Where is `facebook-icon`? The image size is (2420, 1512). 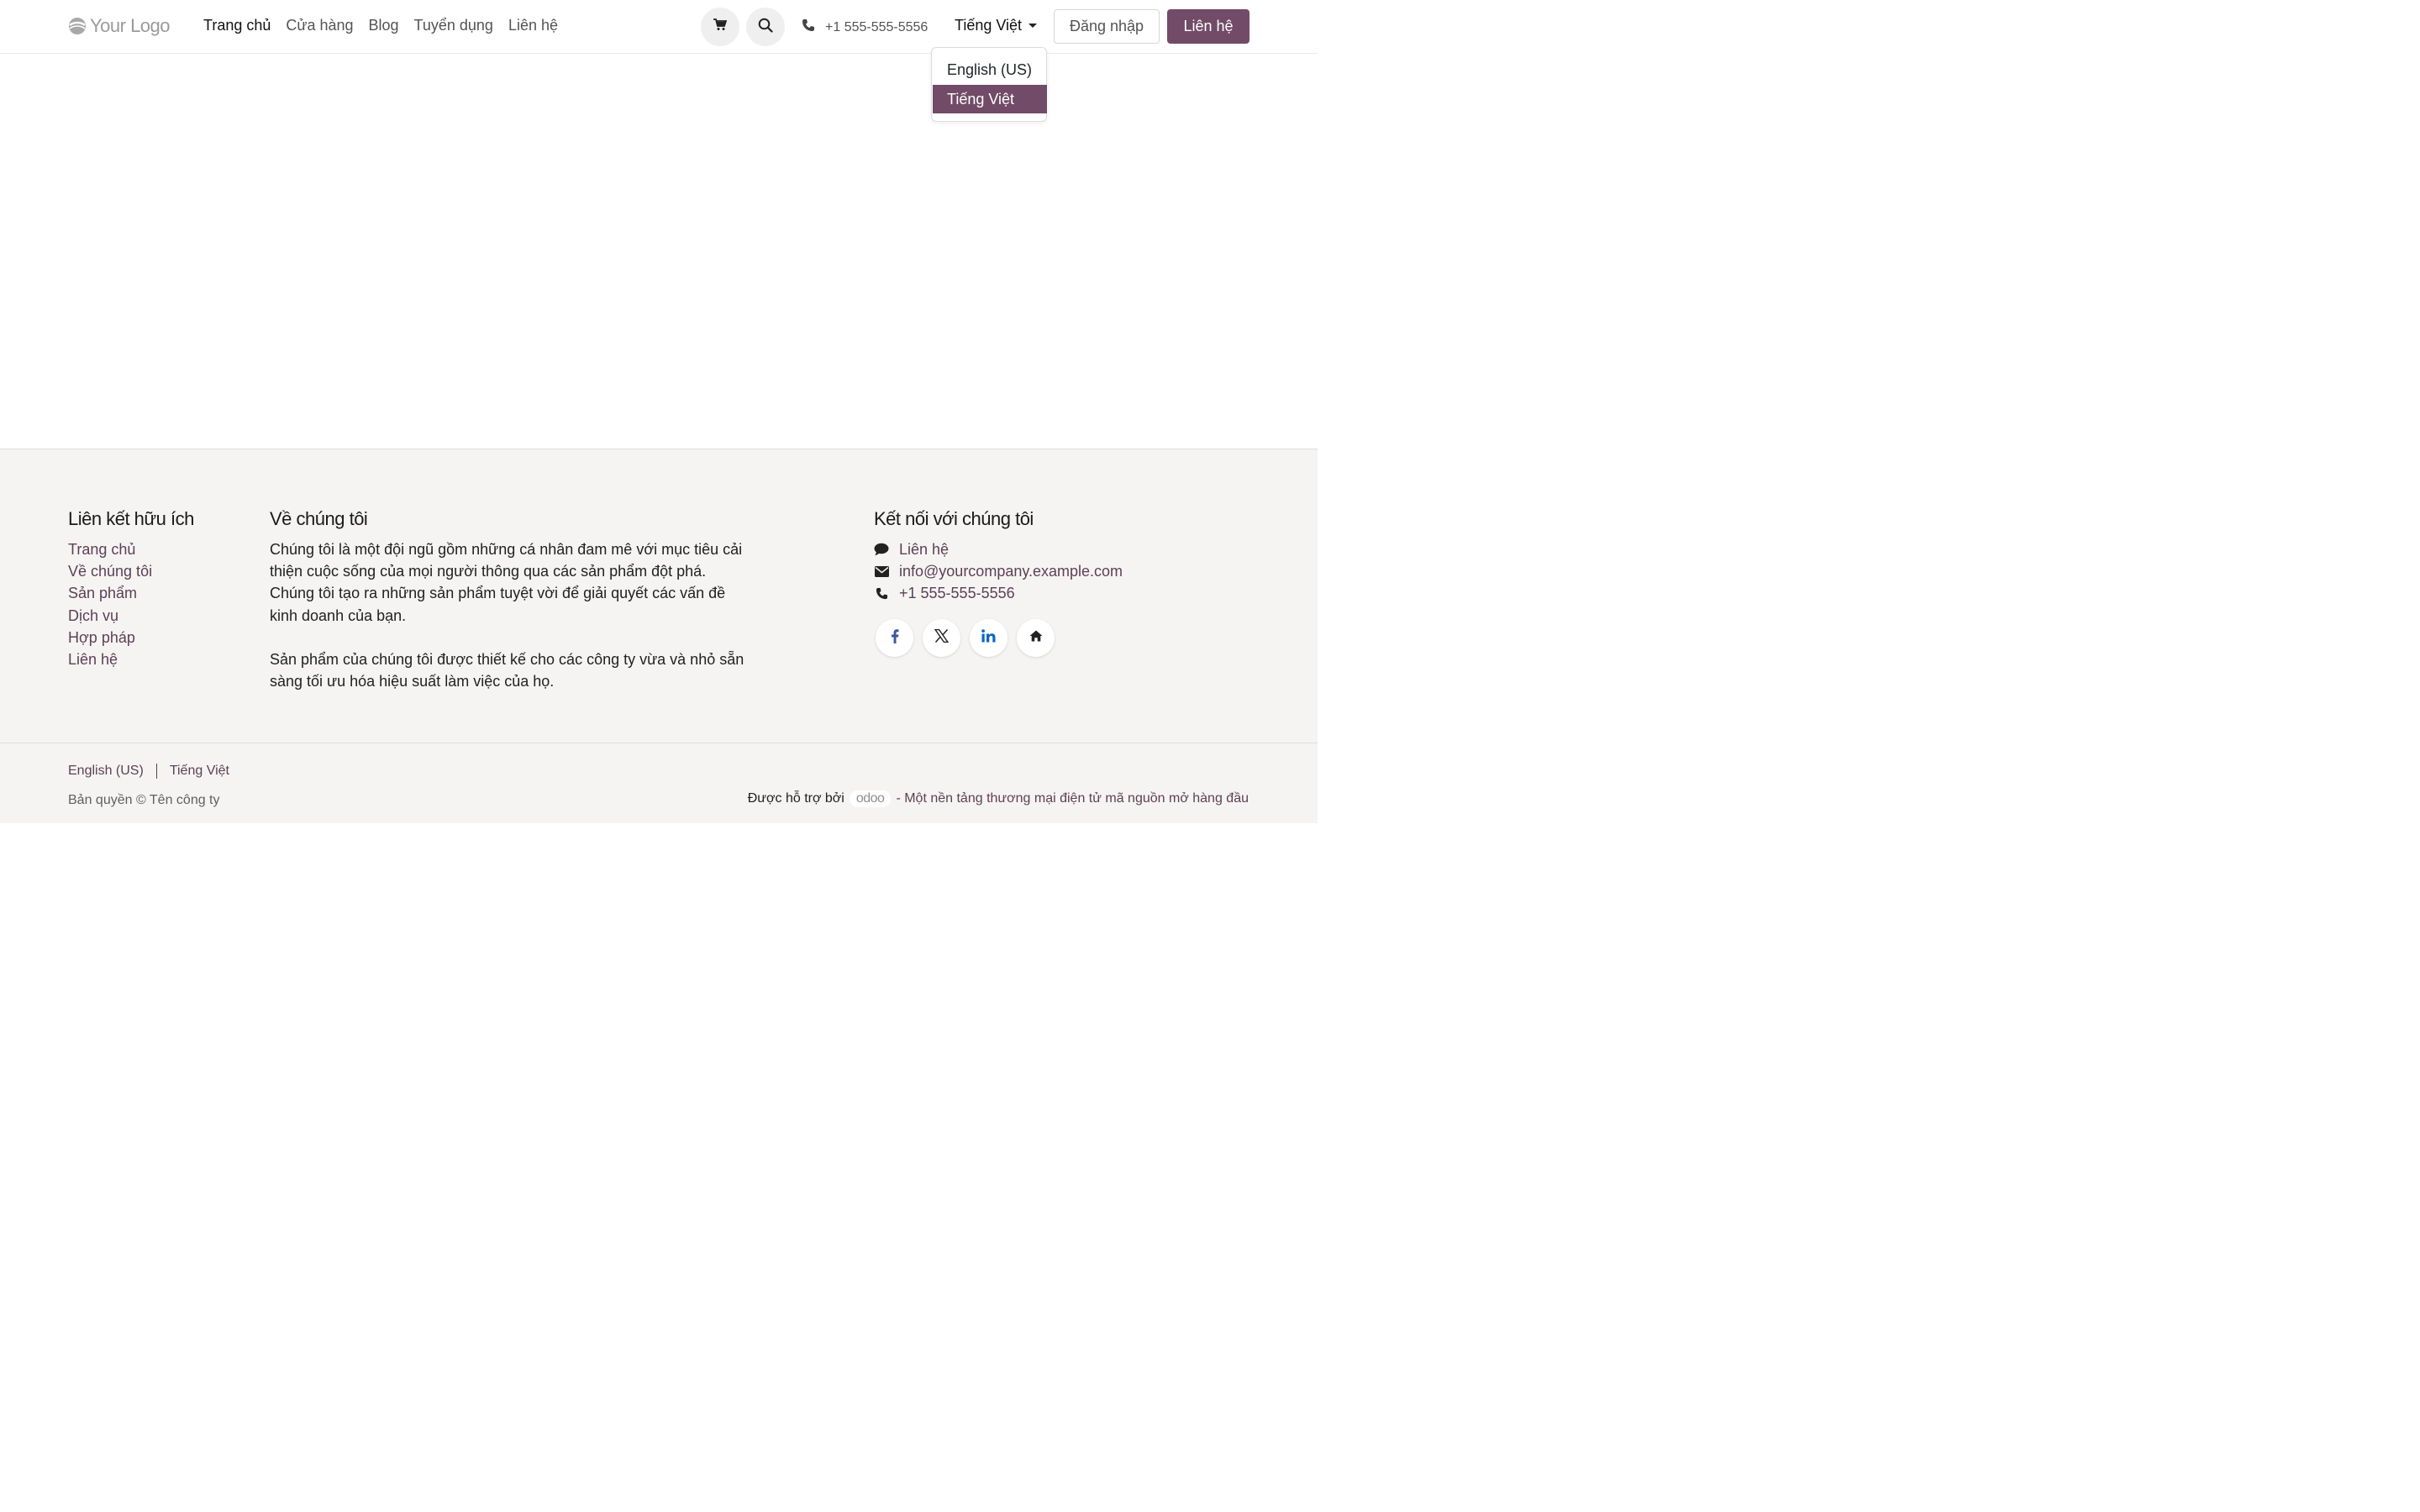 facebook-icon is located at coordinates (895, 638).